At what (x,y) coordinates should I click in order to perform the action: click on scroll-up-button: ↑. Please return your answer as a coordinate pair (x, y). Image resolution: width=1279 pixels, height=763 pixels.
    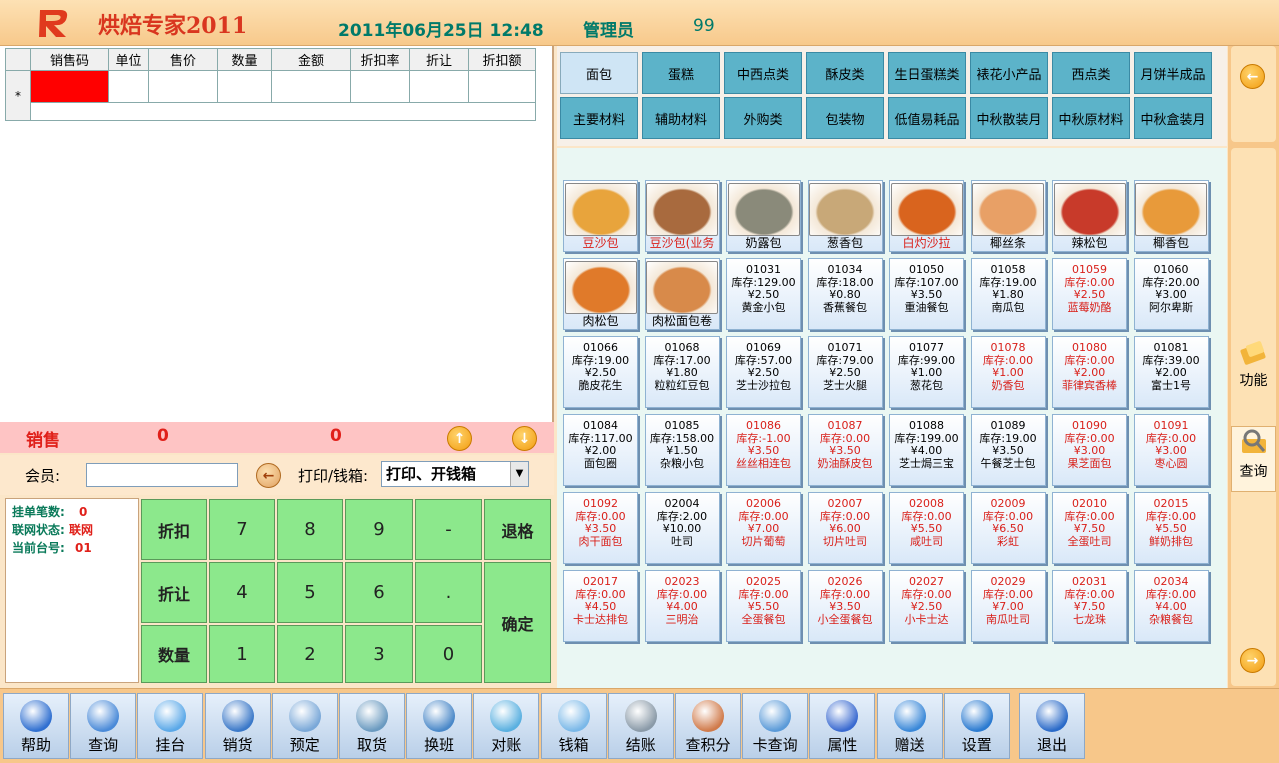
    Looking at the image, I should click on (459, 438).